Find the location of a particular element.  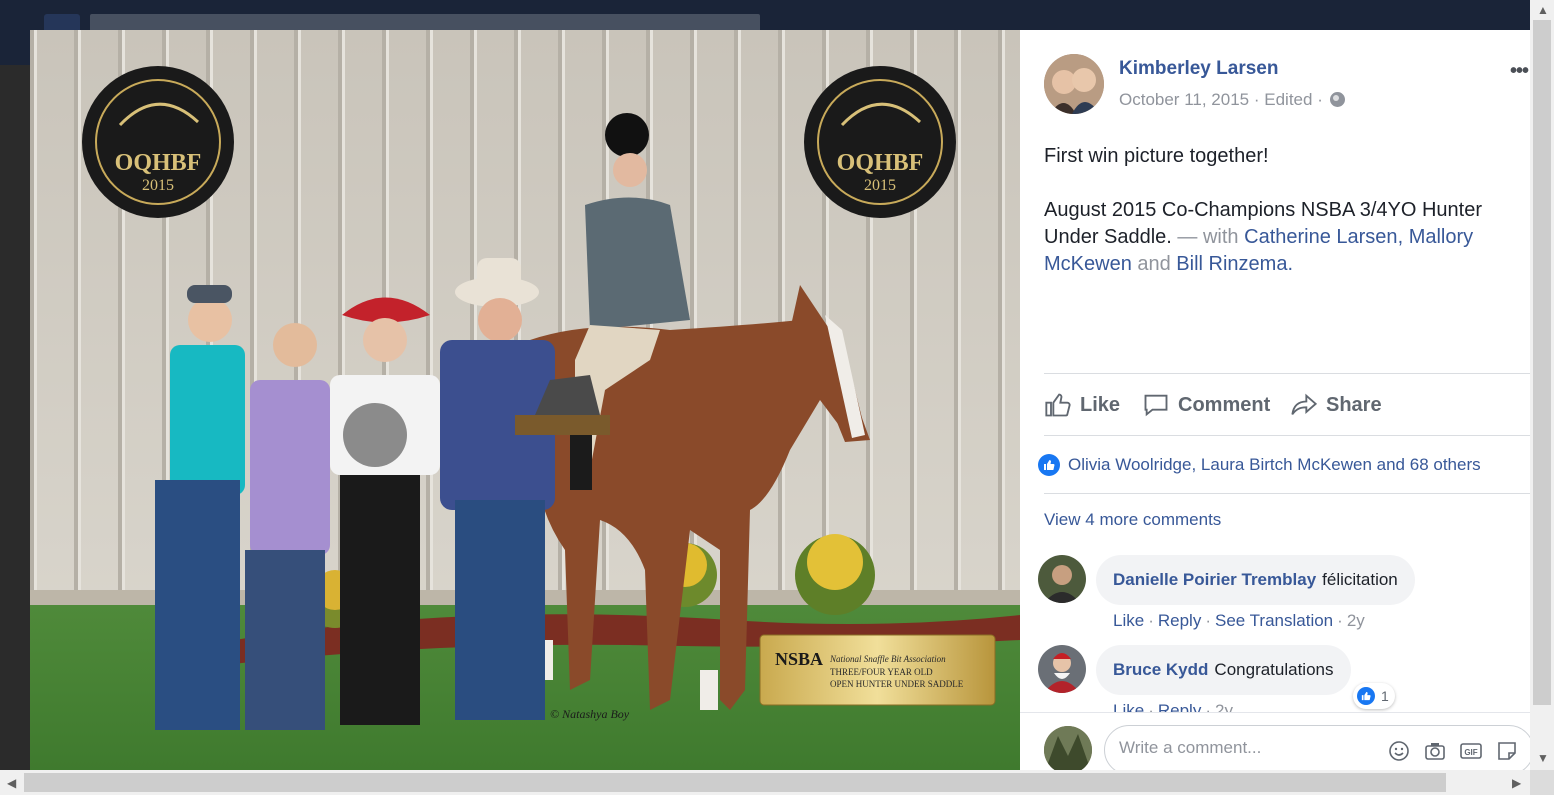

comment-label: Comment is located at coordinates (1224, 404).